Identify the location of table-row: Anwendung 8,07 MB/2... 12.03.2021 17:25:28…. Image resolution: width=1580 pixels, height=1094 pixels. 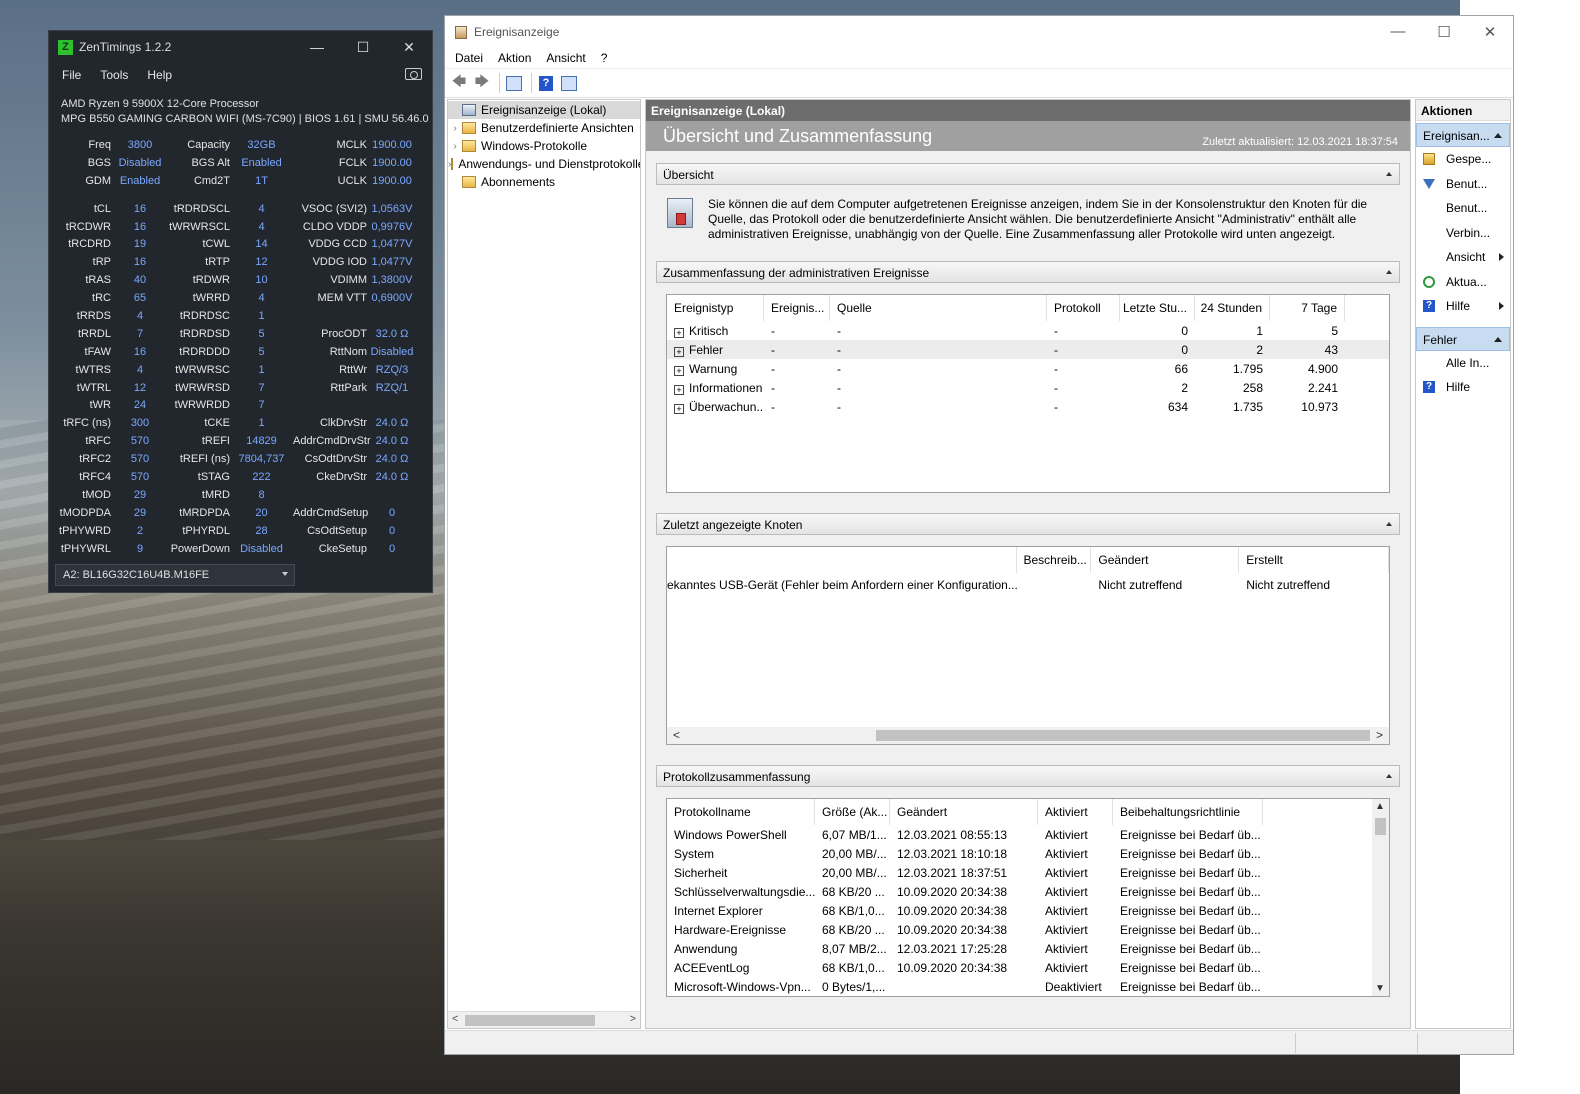
(1028, 948).